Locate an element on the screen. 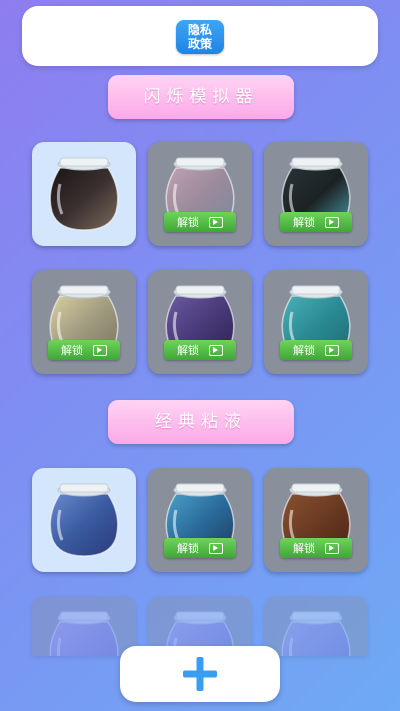 The width and height of the screenshot is (400, 711). slime-tile-blue-nebula: 解锁 is located at coordinates (200, 520).